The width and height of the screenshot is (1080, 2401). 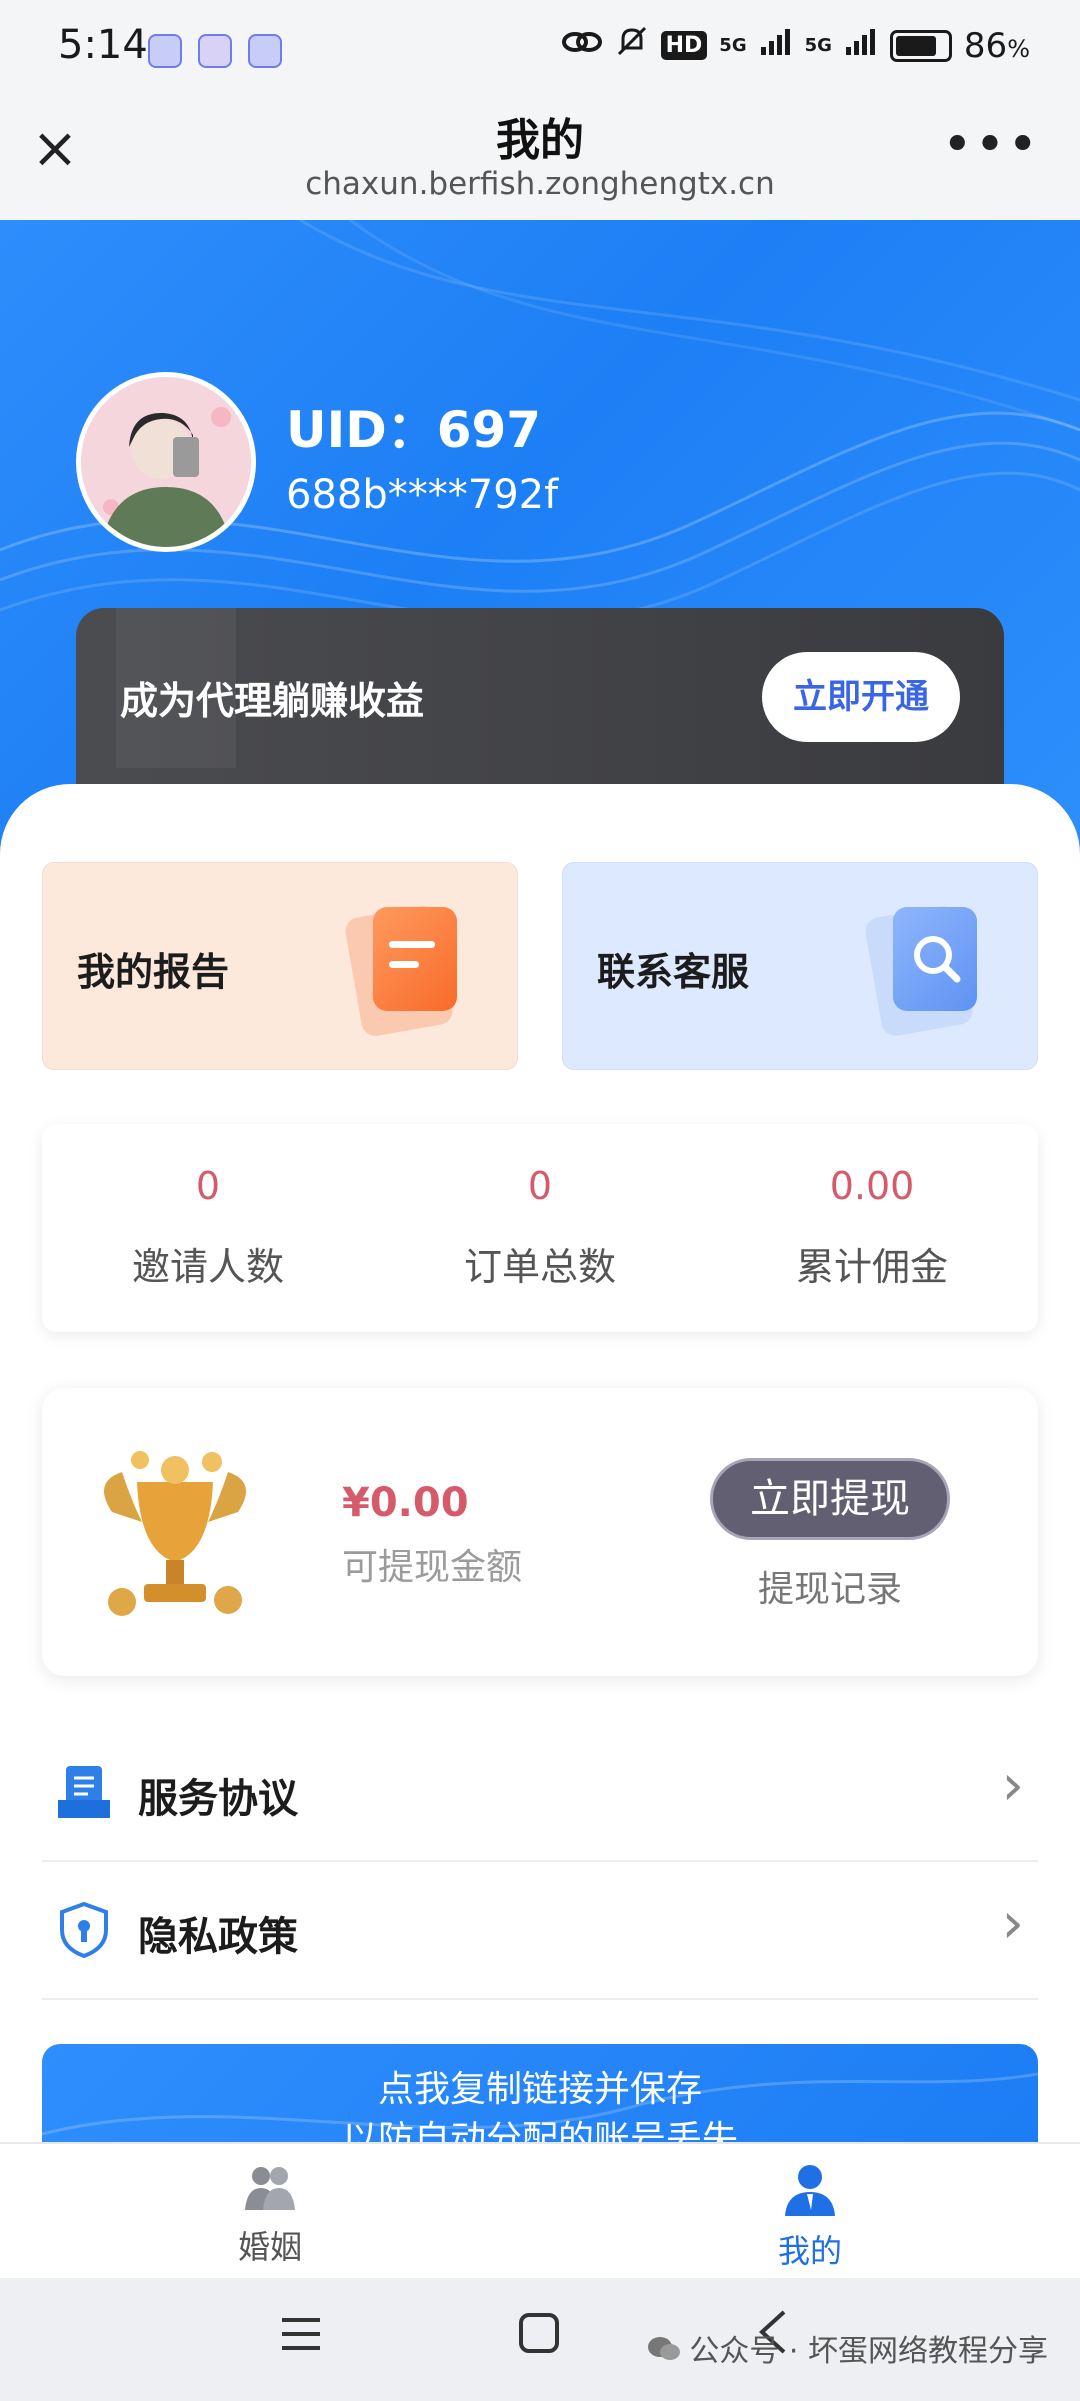 I want to click on watermark: 公众号 · 坏蛋网络教程分享, so click(x=847, y=2348).